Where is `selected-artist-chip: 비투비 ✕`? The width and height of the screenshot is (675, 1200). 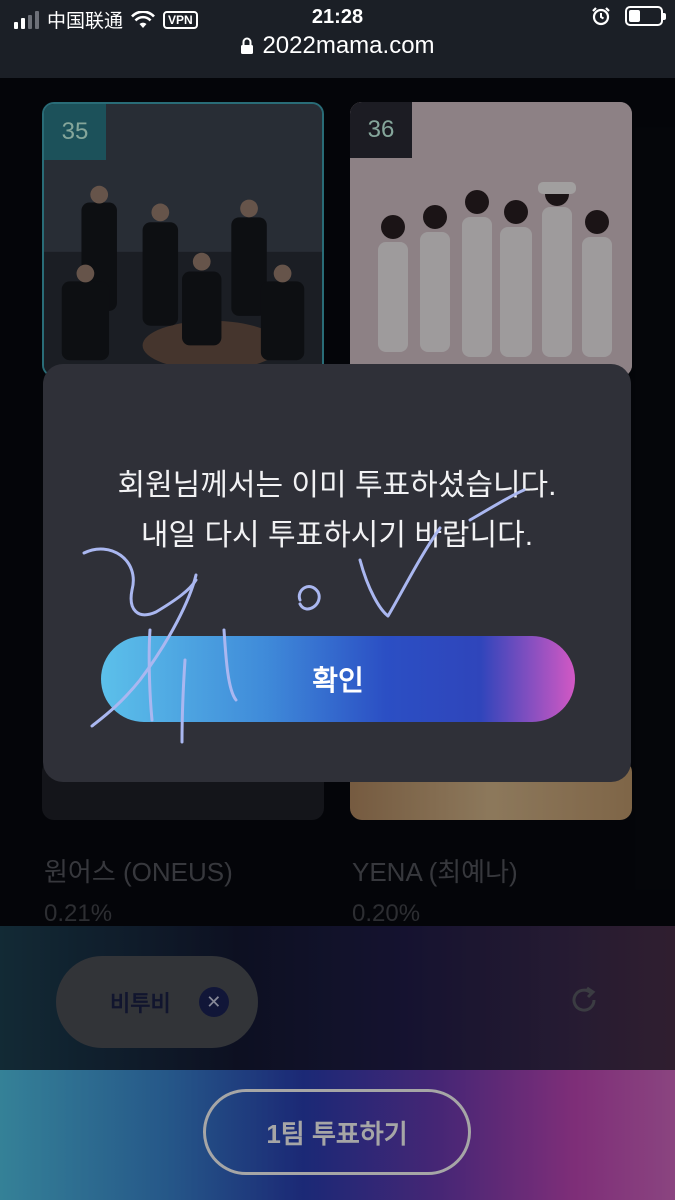 selected-artist-chip: 비투비 ✕ is located at coordinates (157, 1002).